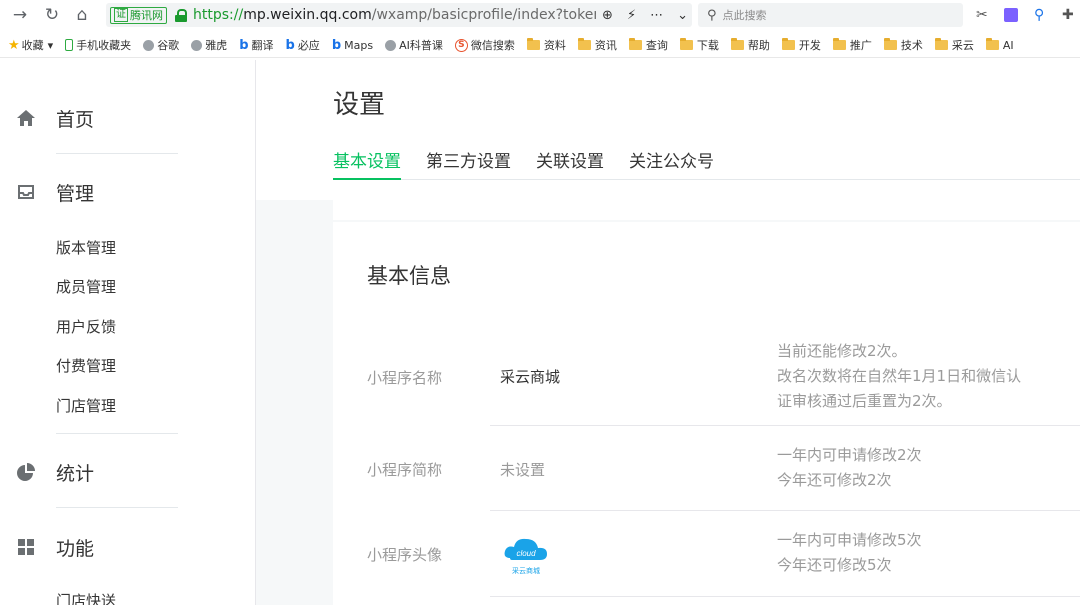  Describe the element at coordinates (982, 15) in the screenshot. I see `scissors-icon: ✂` at that location.